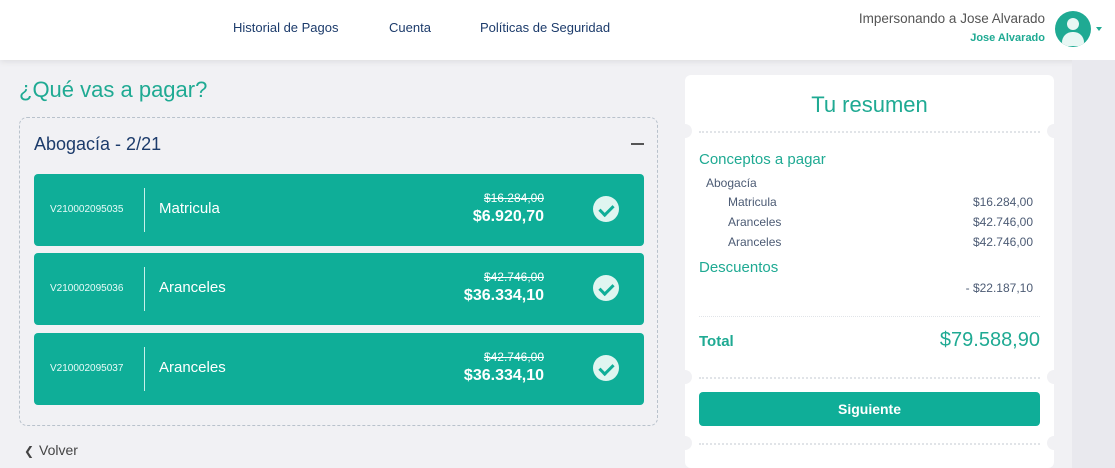  Describe the element at coordinates (739, 267) in the screenshot. I see `discounts-title: Descuentos` at that location.